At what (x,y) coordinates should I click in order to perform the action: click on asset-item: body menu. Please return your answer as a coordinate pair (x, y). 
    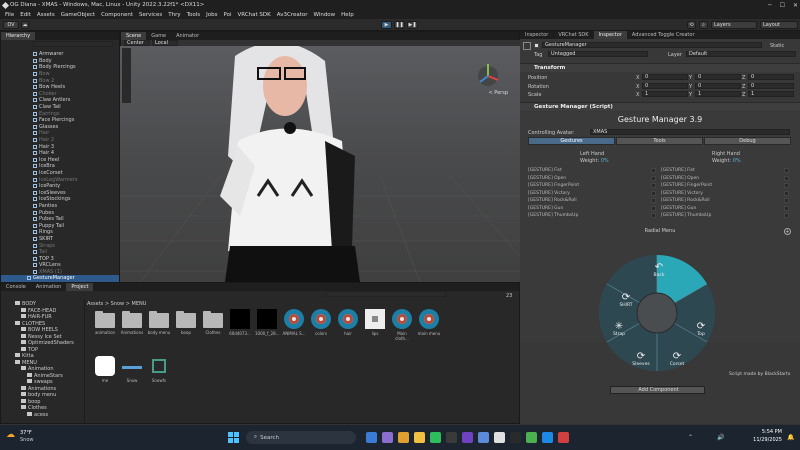
    Looking at the image, I should click on (159, 322).